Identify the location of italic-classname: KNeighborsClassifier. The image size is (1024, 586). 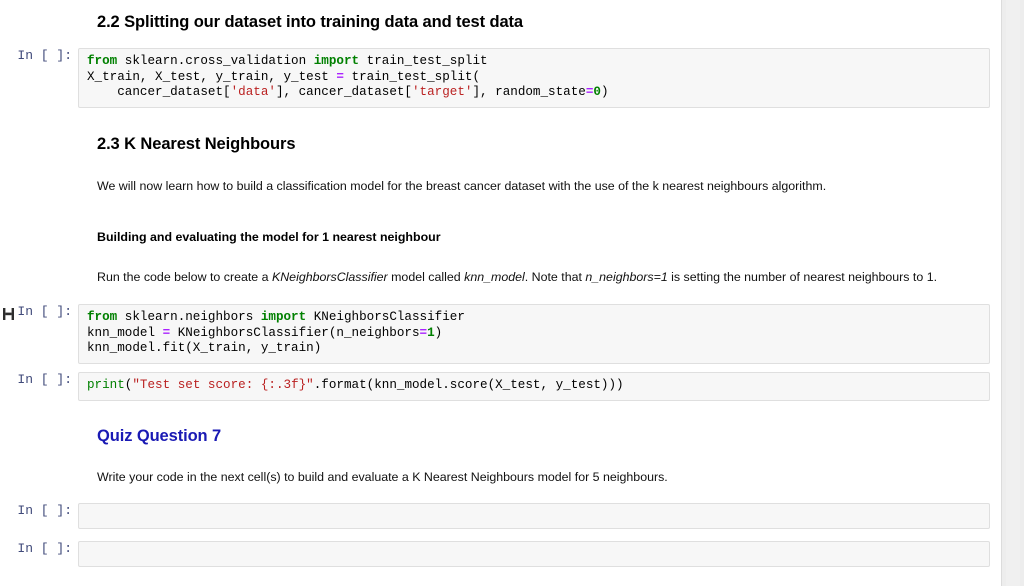
(329, 277).